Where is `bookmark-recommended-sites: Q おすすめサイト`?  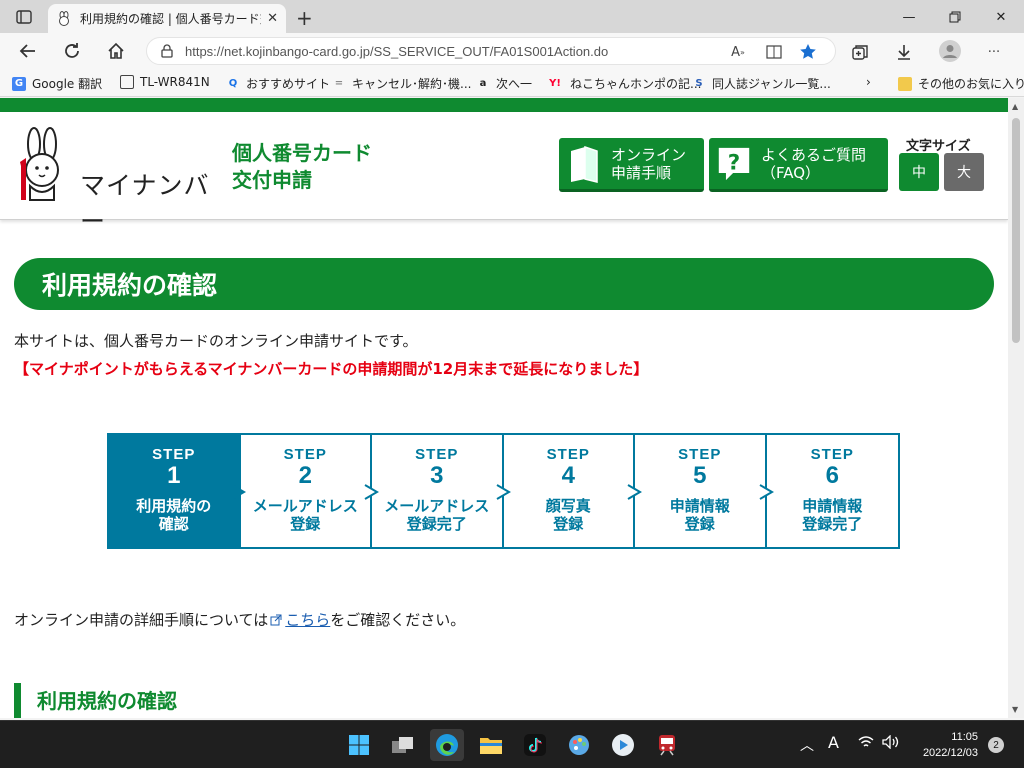
bookmark-recommended-sites: Q おすすめサイト is located at coordinates (278, 83).